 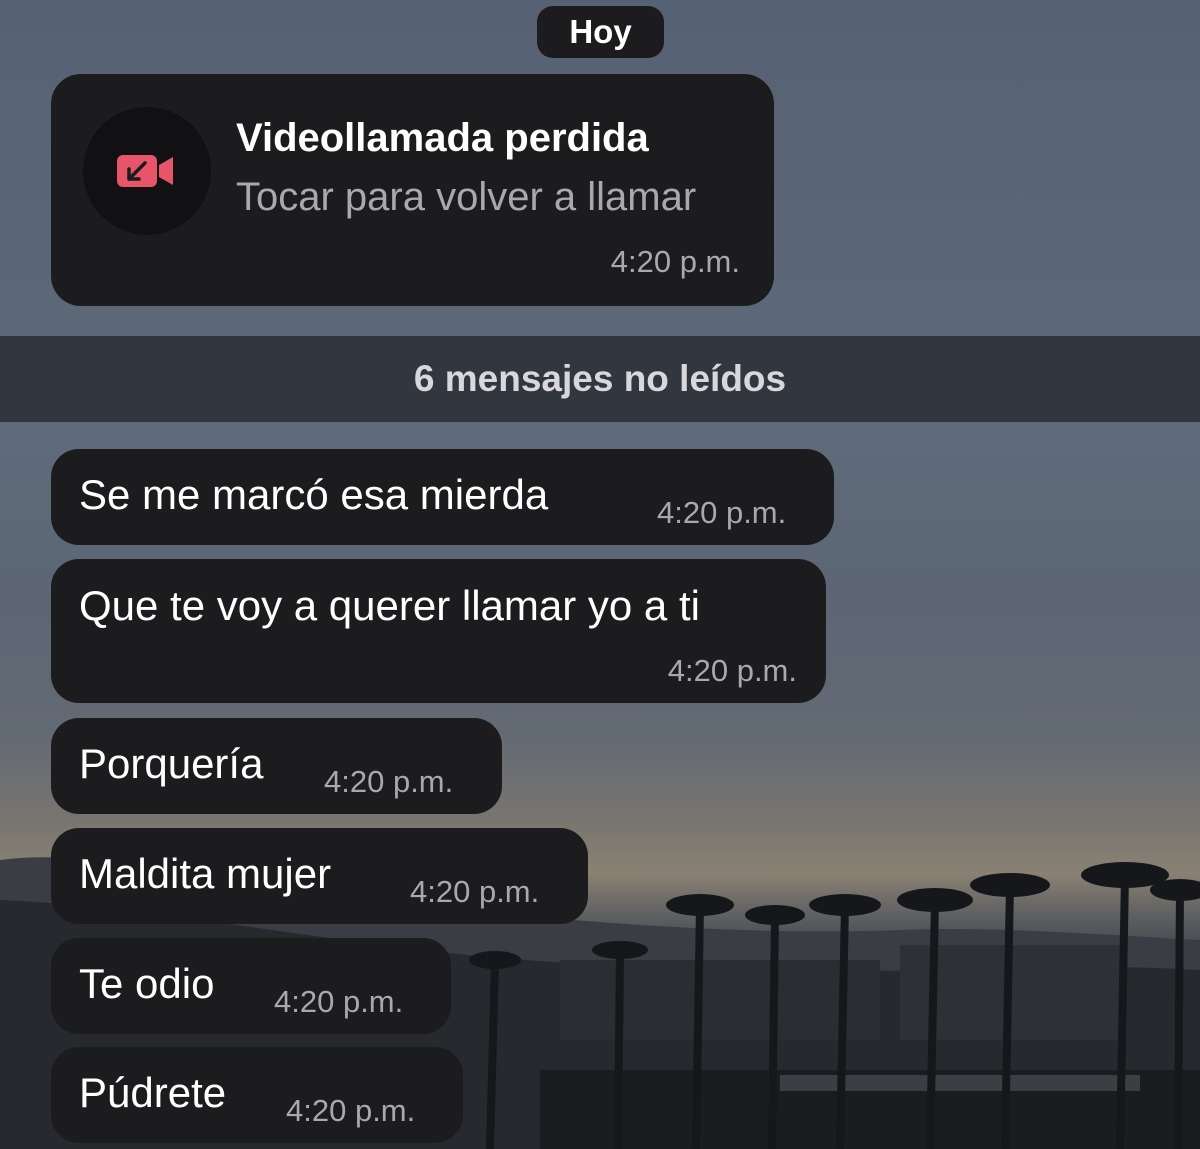 What do you see at coordinates (257, 1095) in the screenshot?
I see `message-bubble: Púdrete 4:20 p.m.` at bounding box center [257, 1095].